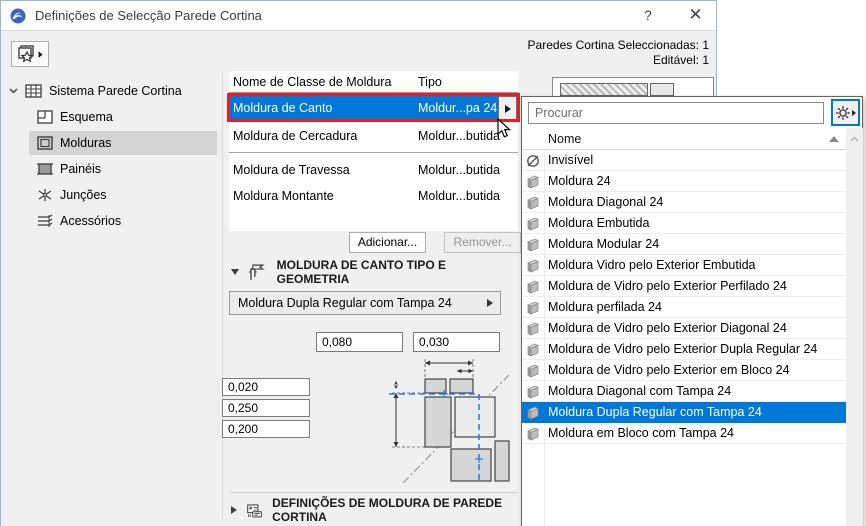 The image size is (866, 526). I want to click on list-item: Moldura Dupla Regular com Tampa 24, so click(684, 412).